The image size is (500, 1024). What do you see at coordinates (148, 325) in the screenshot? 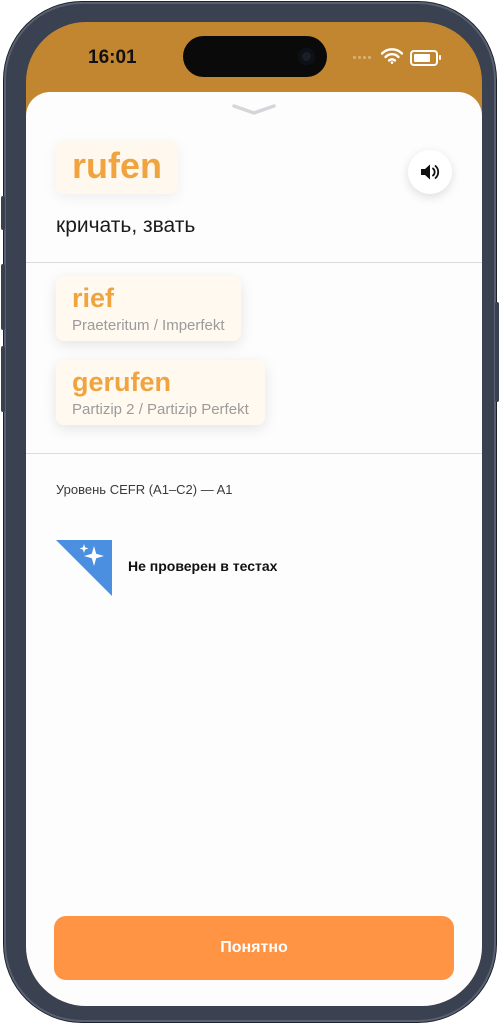
I see `verb-form-label: Praeteritum / Imperfekt` at bounding box center [148, 325].